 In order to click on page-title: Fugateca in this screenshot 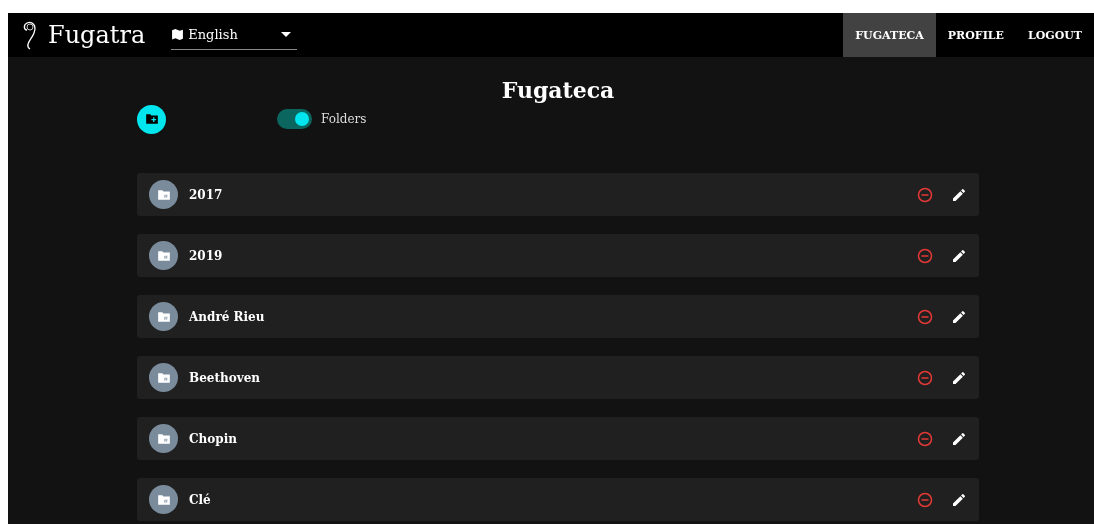, I will do `click(558, 90)`.